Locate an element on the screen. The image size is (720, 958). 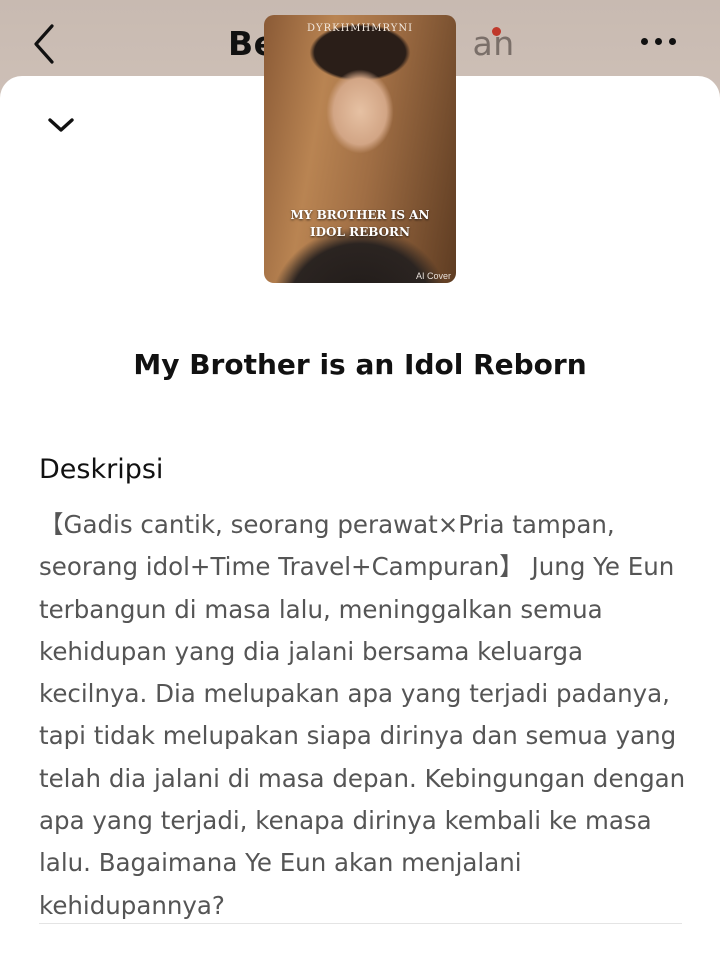
description-heading: Deskripsi is located at coordinates (101, 469).